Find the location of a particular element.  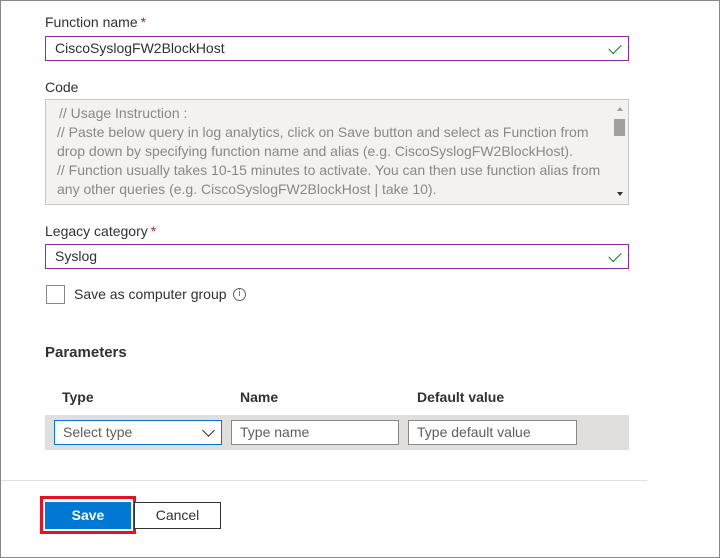

footer-divider is located at coordinates (324, 480).